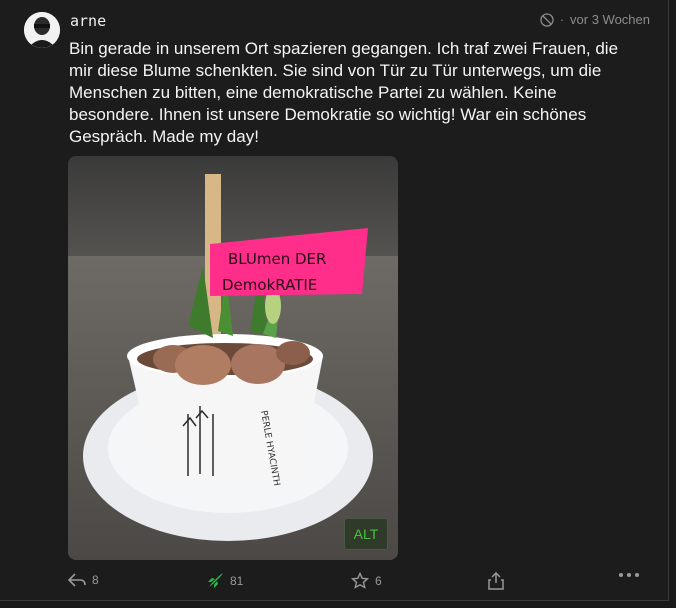 The image size is (676, 608). I want to click on more-button, so click(629, 575).